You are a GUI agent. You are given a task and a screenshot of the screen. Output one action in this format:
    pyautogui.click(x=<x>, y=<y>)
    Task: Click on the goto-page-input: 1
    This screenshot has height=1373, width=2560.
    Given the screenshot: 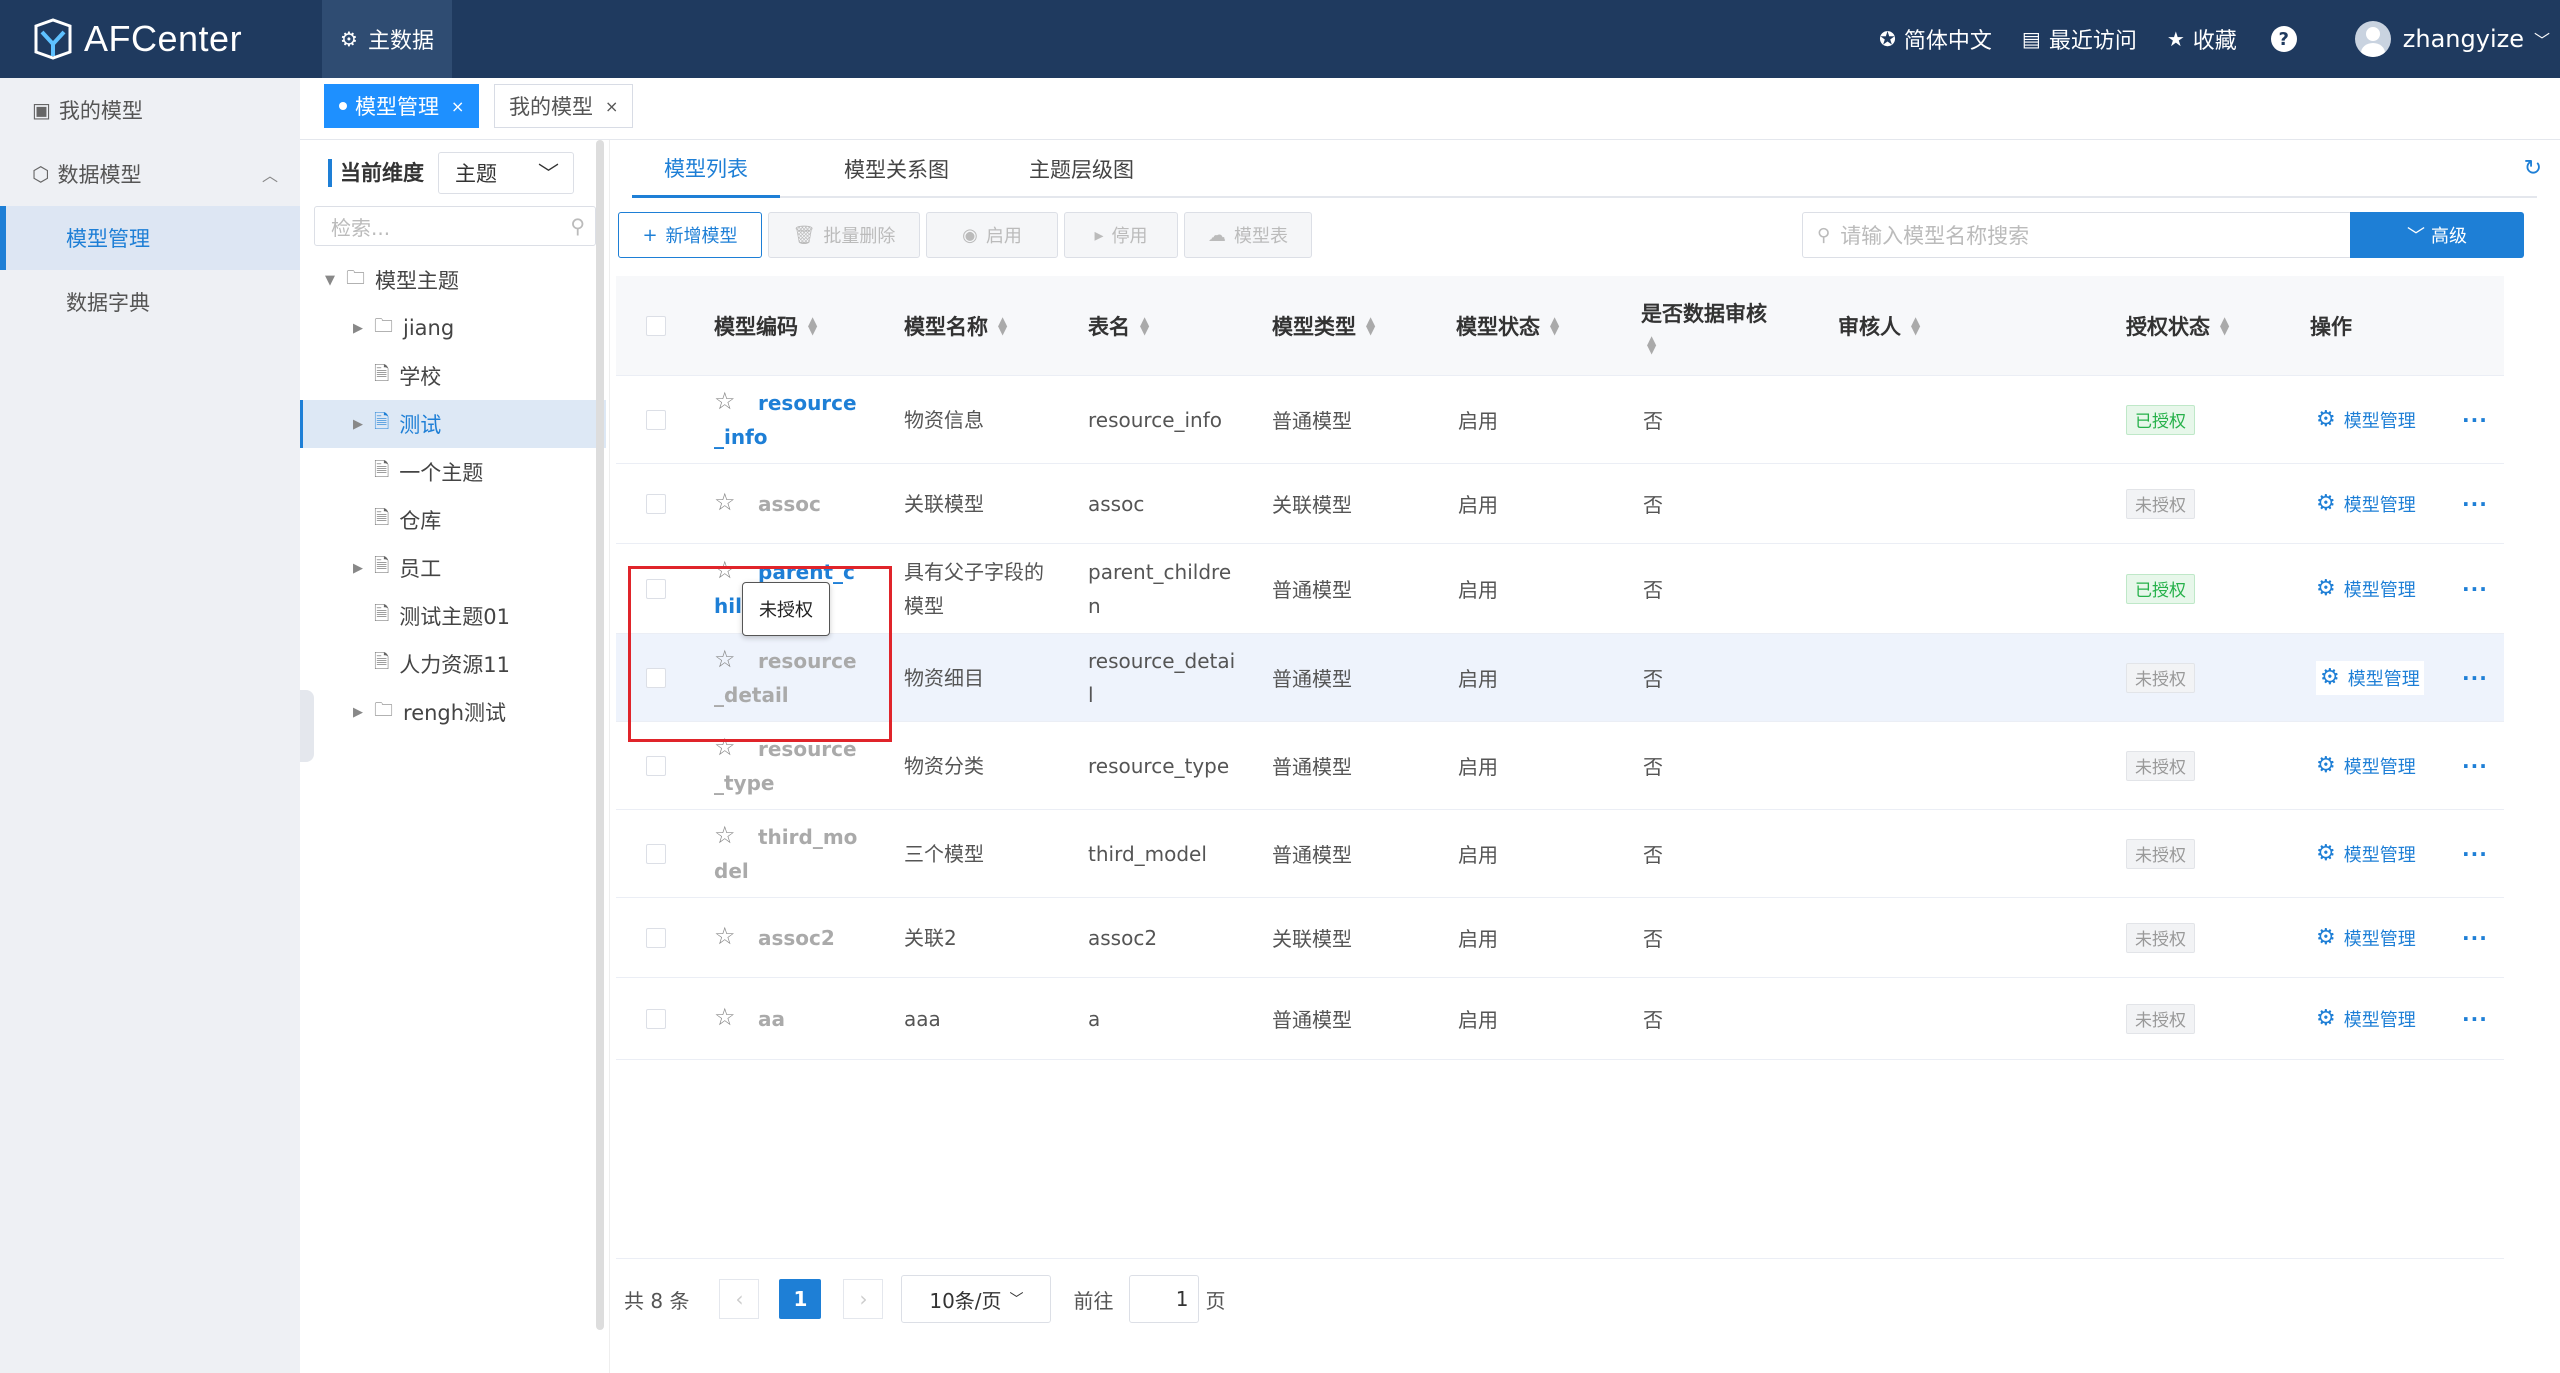 What is the action you would take?
    pyautogui.click(x=1164, y=1299)
    